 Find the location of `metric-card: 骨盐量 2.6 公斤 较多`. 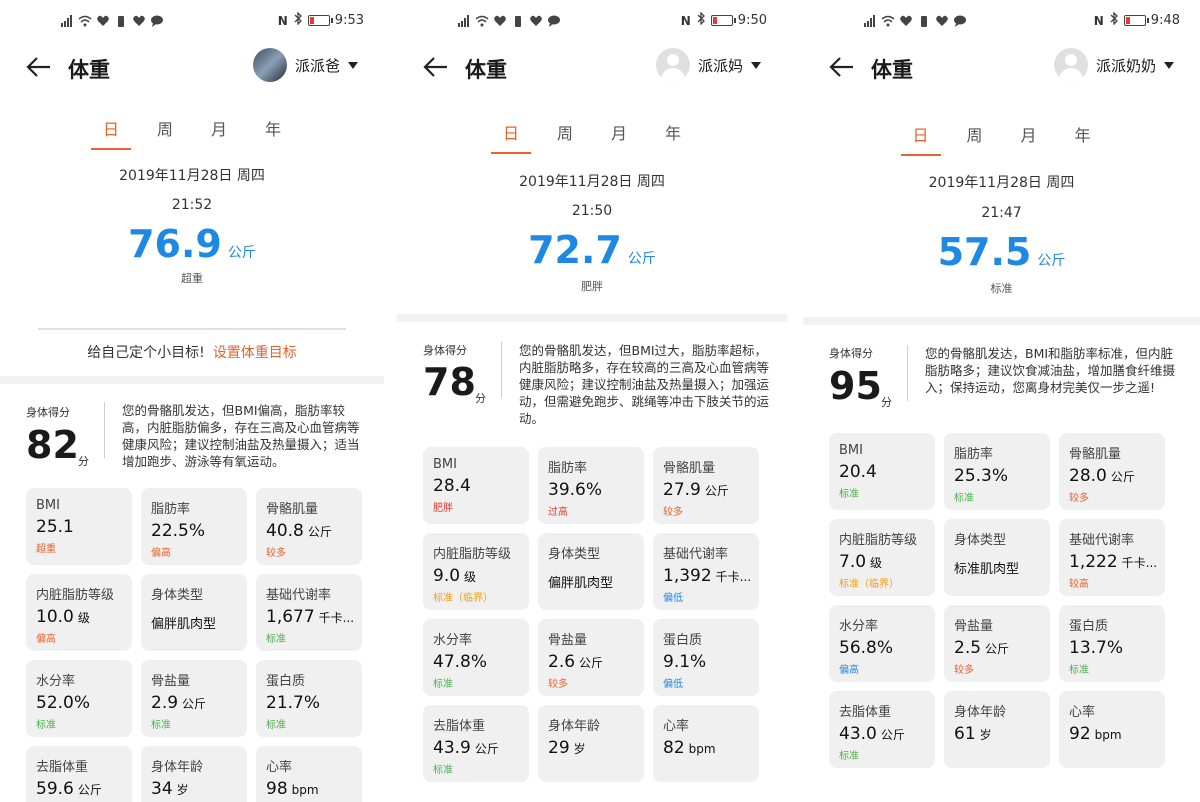

metric-card: 骨盐量 2.6 公斤 较多 is located at coordinates (591, 657).